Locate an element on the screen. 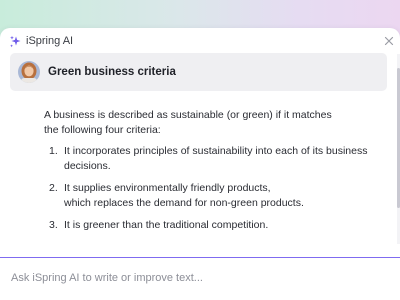 The image size is (400, 300). list-number: 1. is located at coordinates (53, 151).